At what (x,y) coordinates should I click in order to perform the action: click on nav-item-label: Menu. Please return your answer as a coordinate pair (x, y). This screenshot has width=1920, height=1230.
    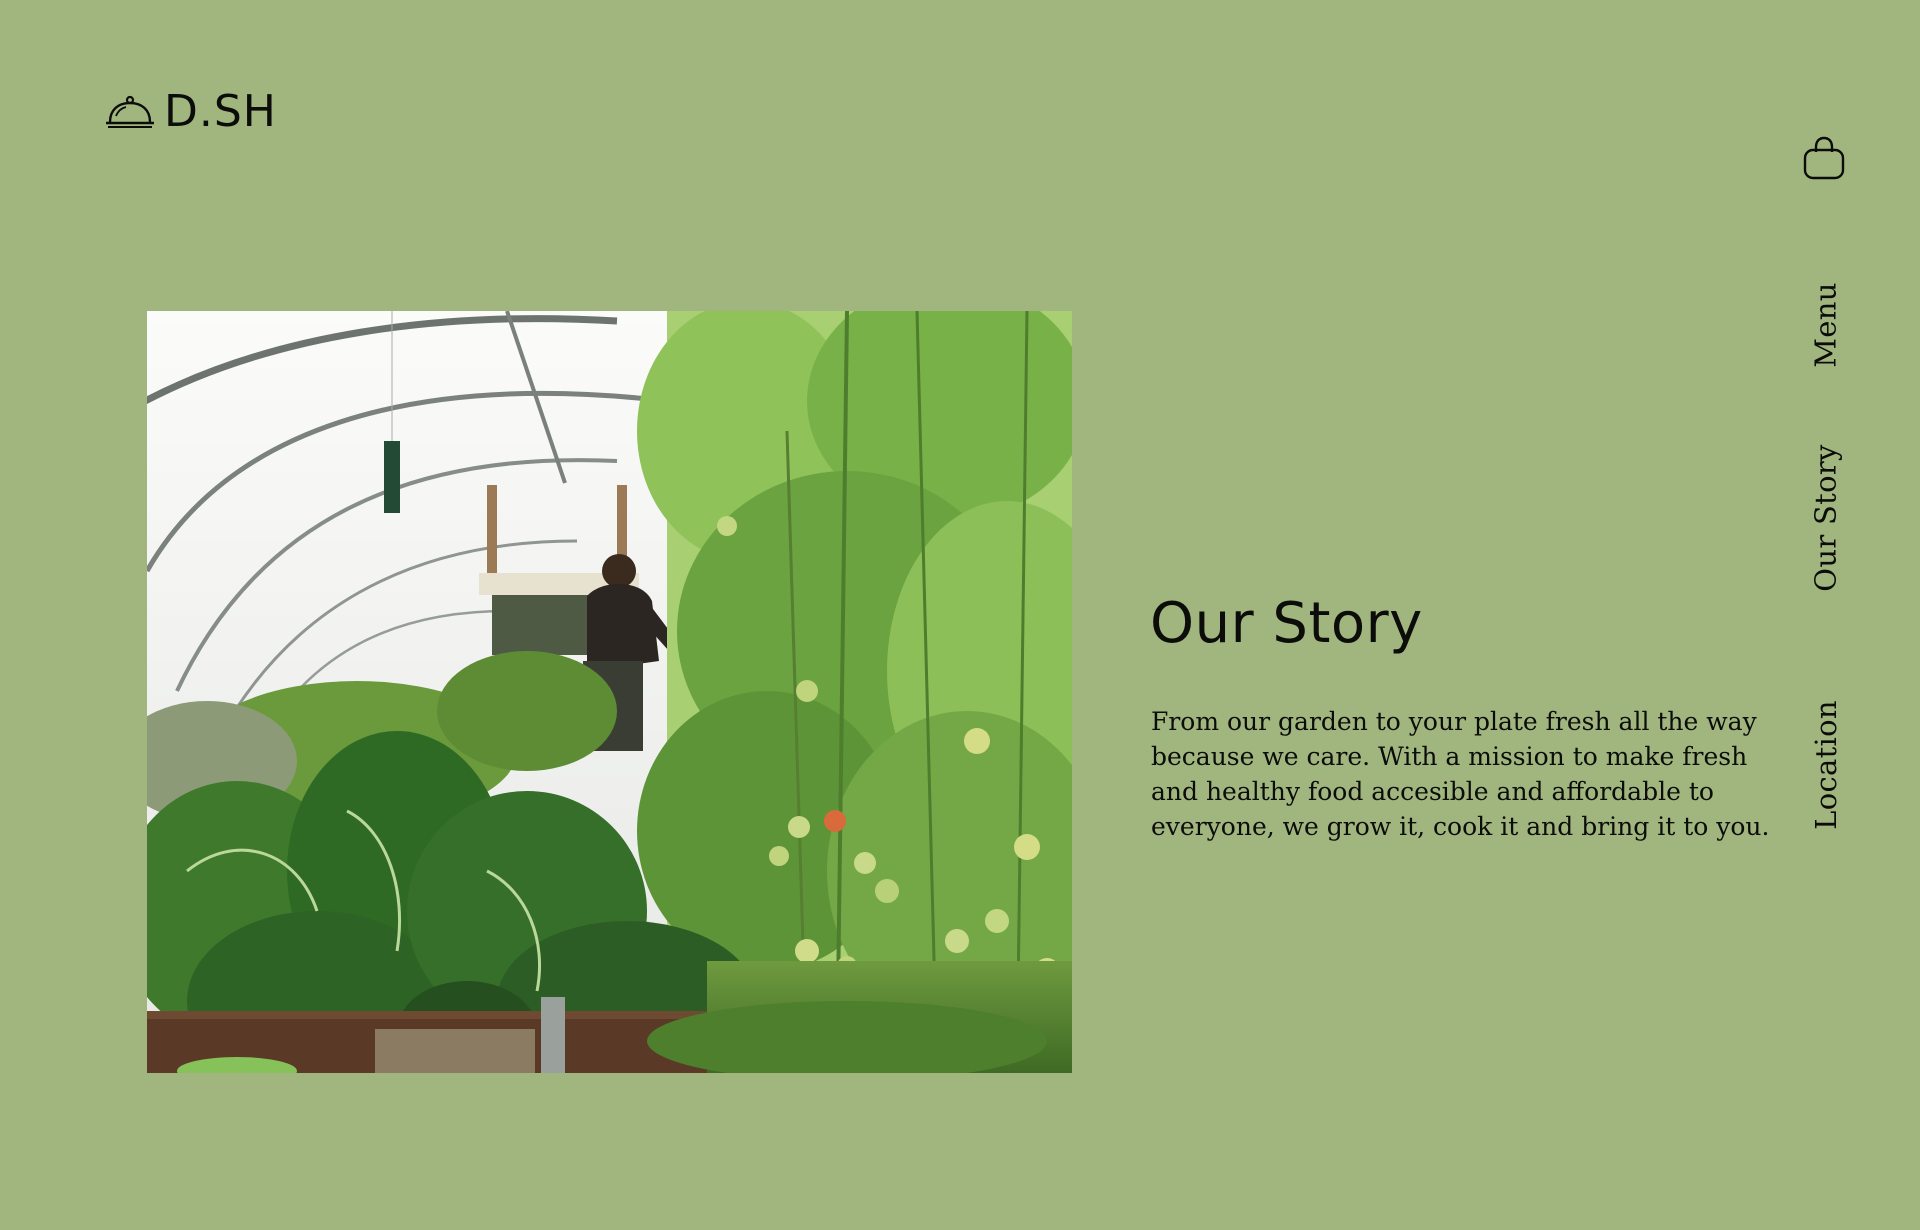
    Looking at the image, I should click on (1826, 325).